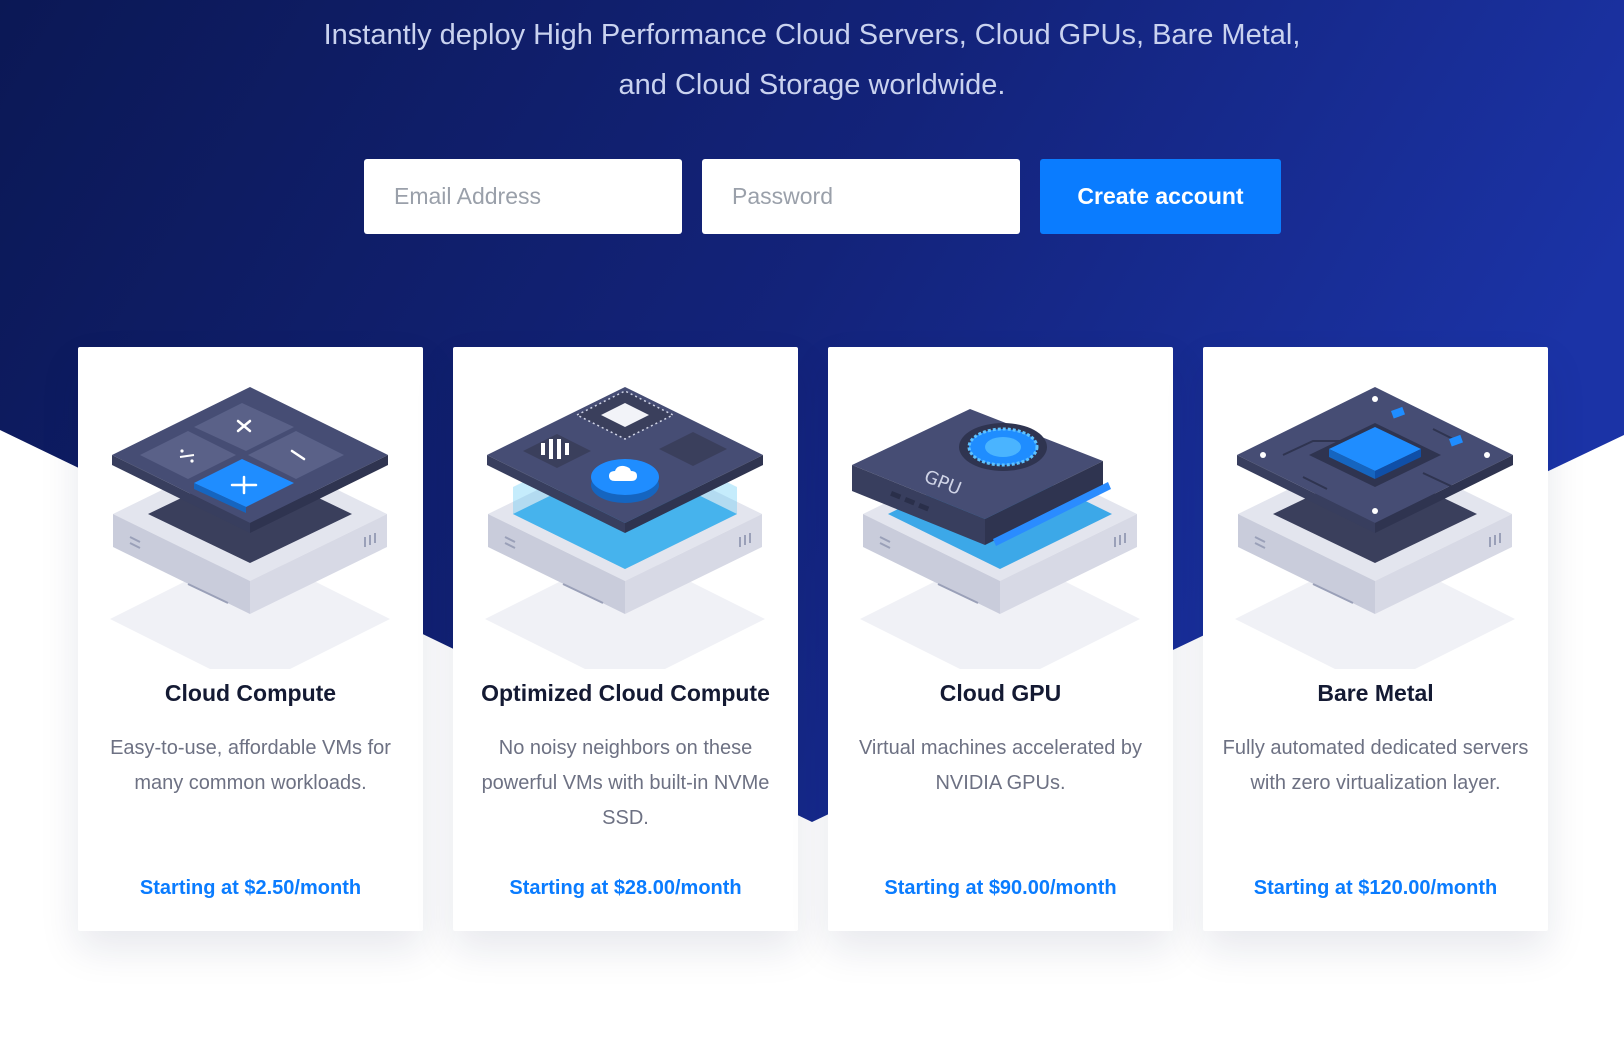  I want to click on signup-form: Create account, so click(822, 196).